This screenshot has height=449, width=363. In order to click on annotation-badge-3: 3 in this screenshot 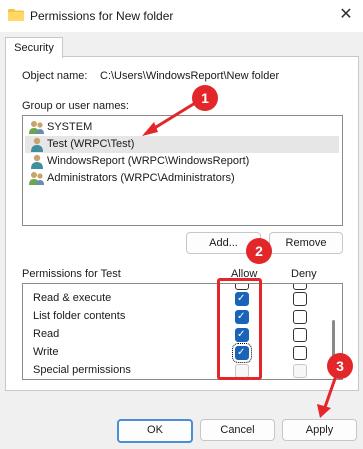, I will do `click(340, 366)`.